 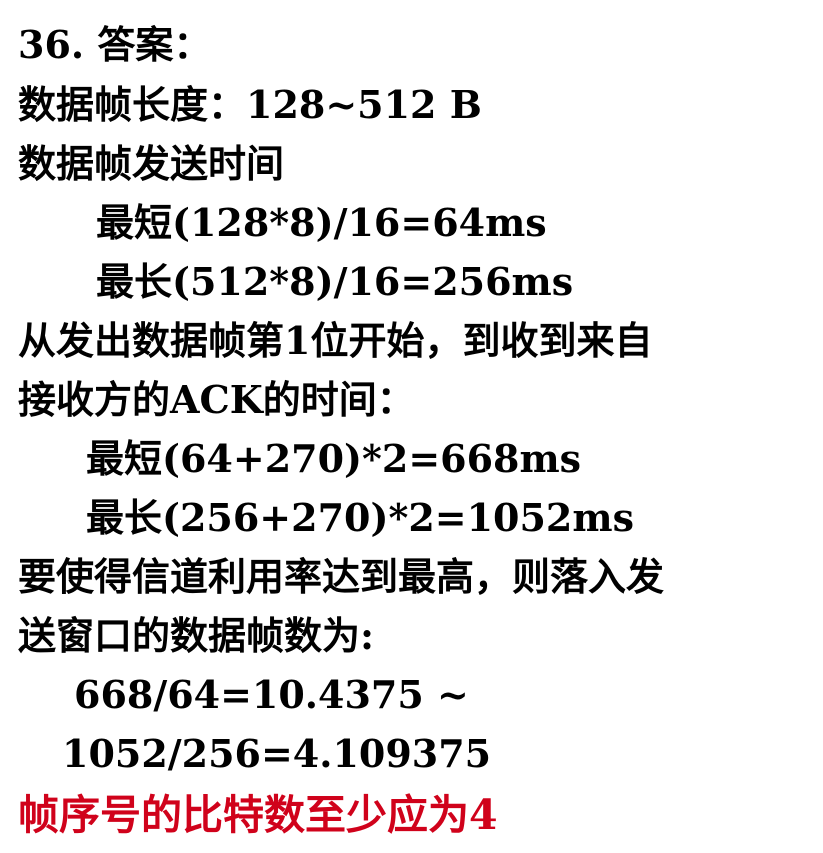 What do you see at coordinates (335, 281) in the screenshot?
I see `send-time-max-line: 最长(512*8)/16=256ms` at bounding box center [335, 281].